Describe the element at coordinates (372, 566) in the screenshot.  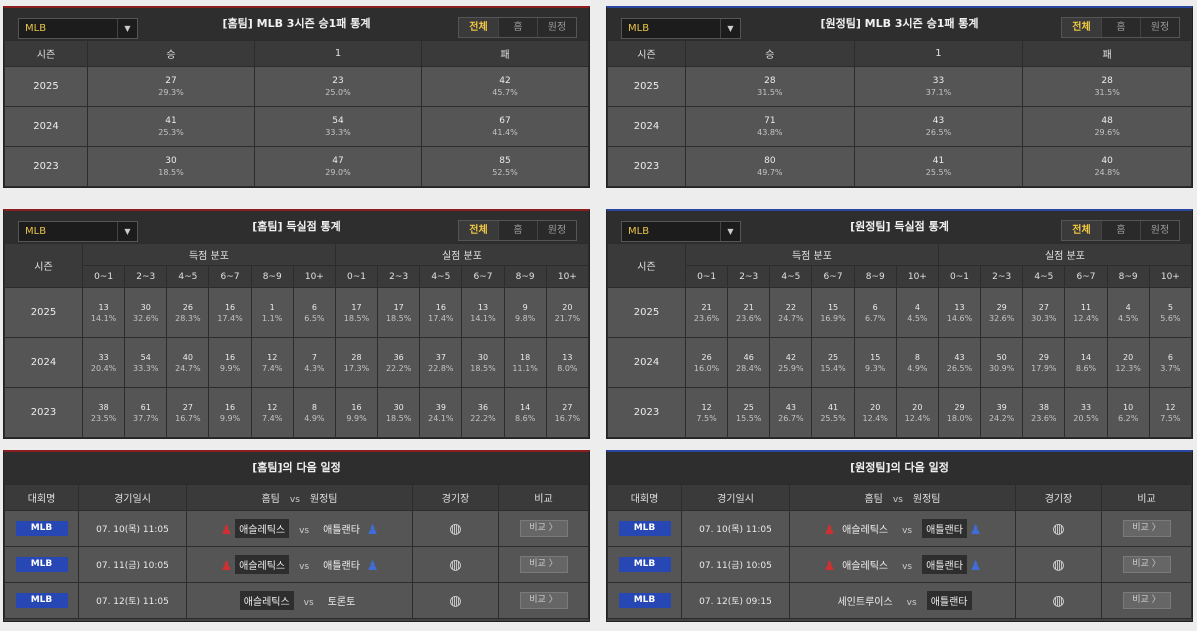
I see `away-team-person-icon: ♟` at that location.